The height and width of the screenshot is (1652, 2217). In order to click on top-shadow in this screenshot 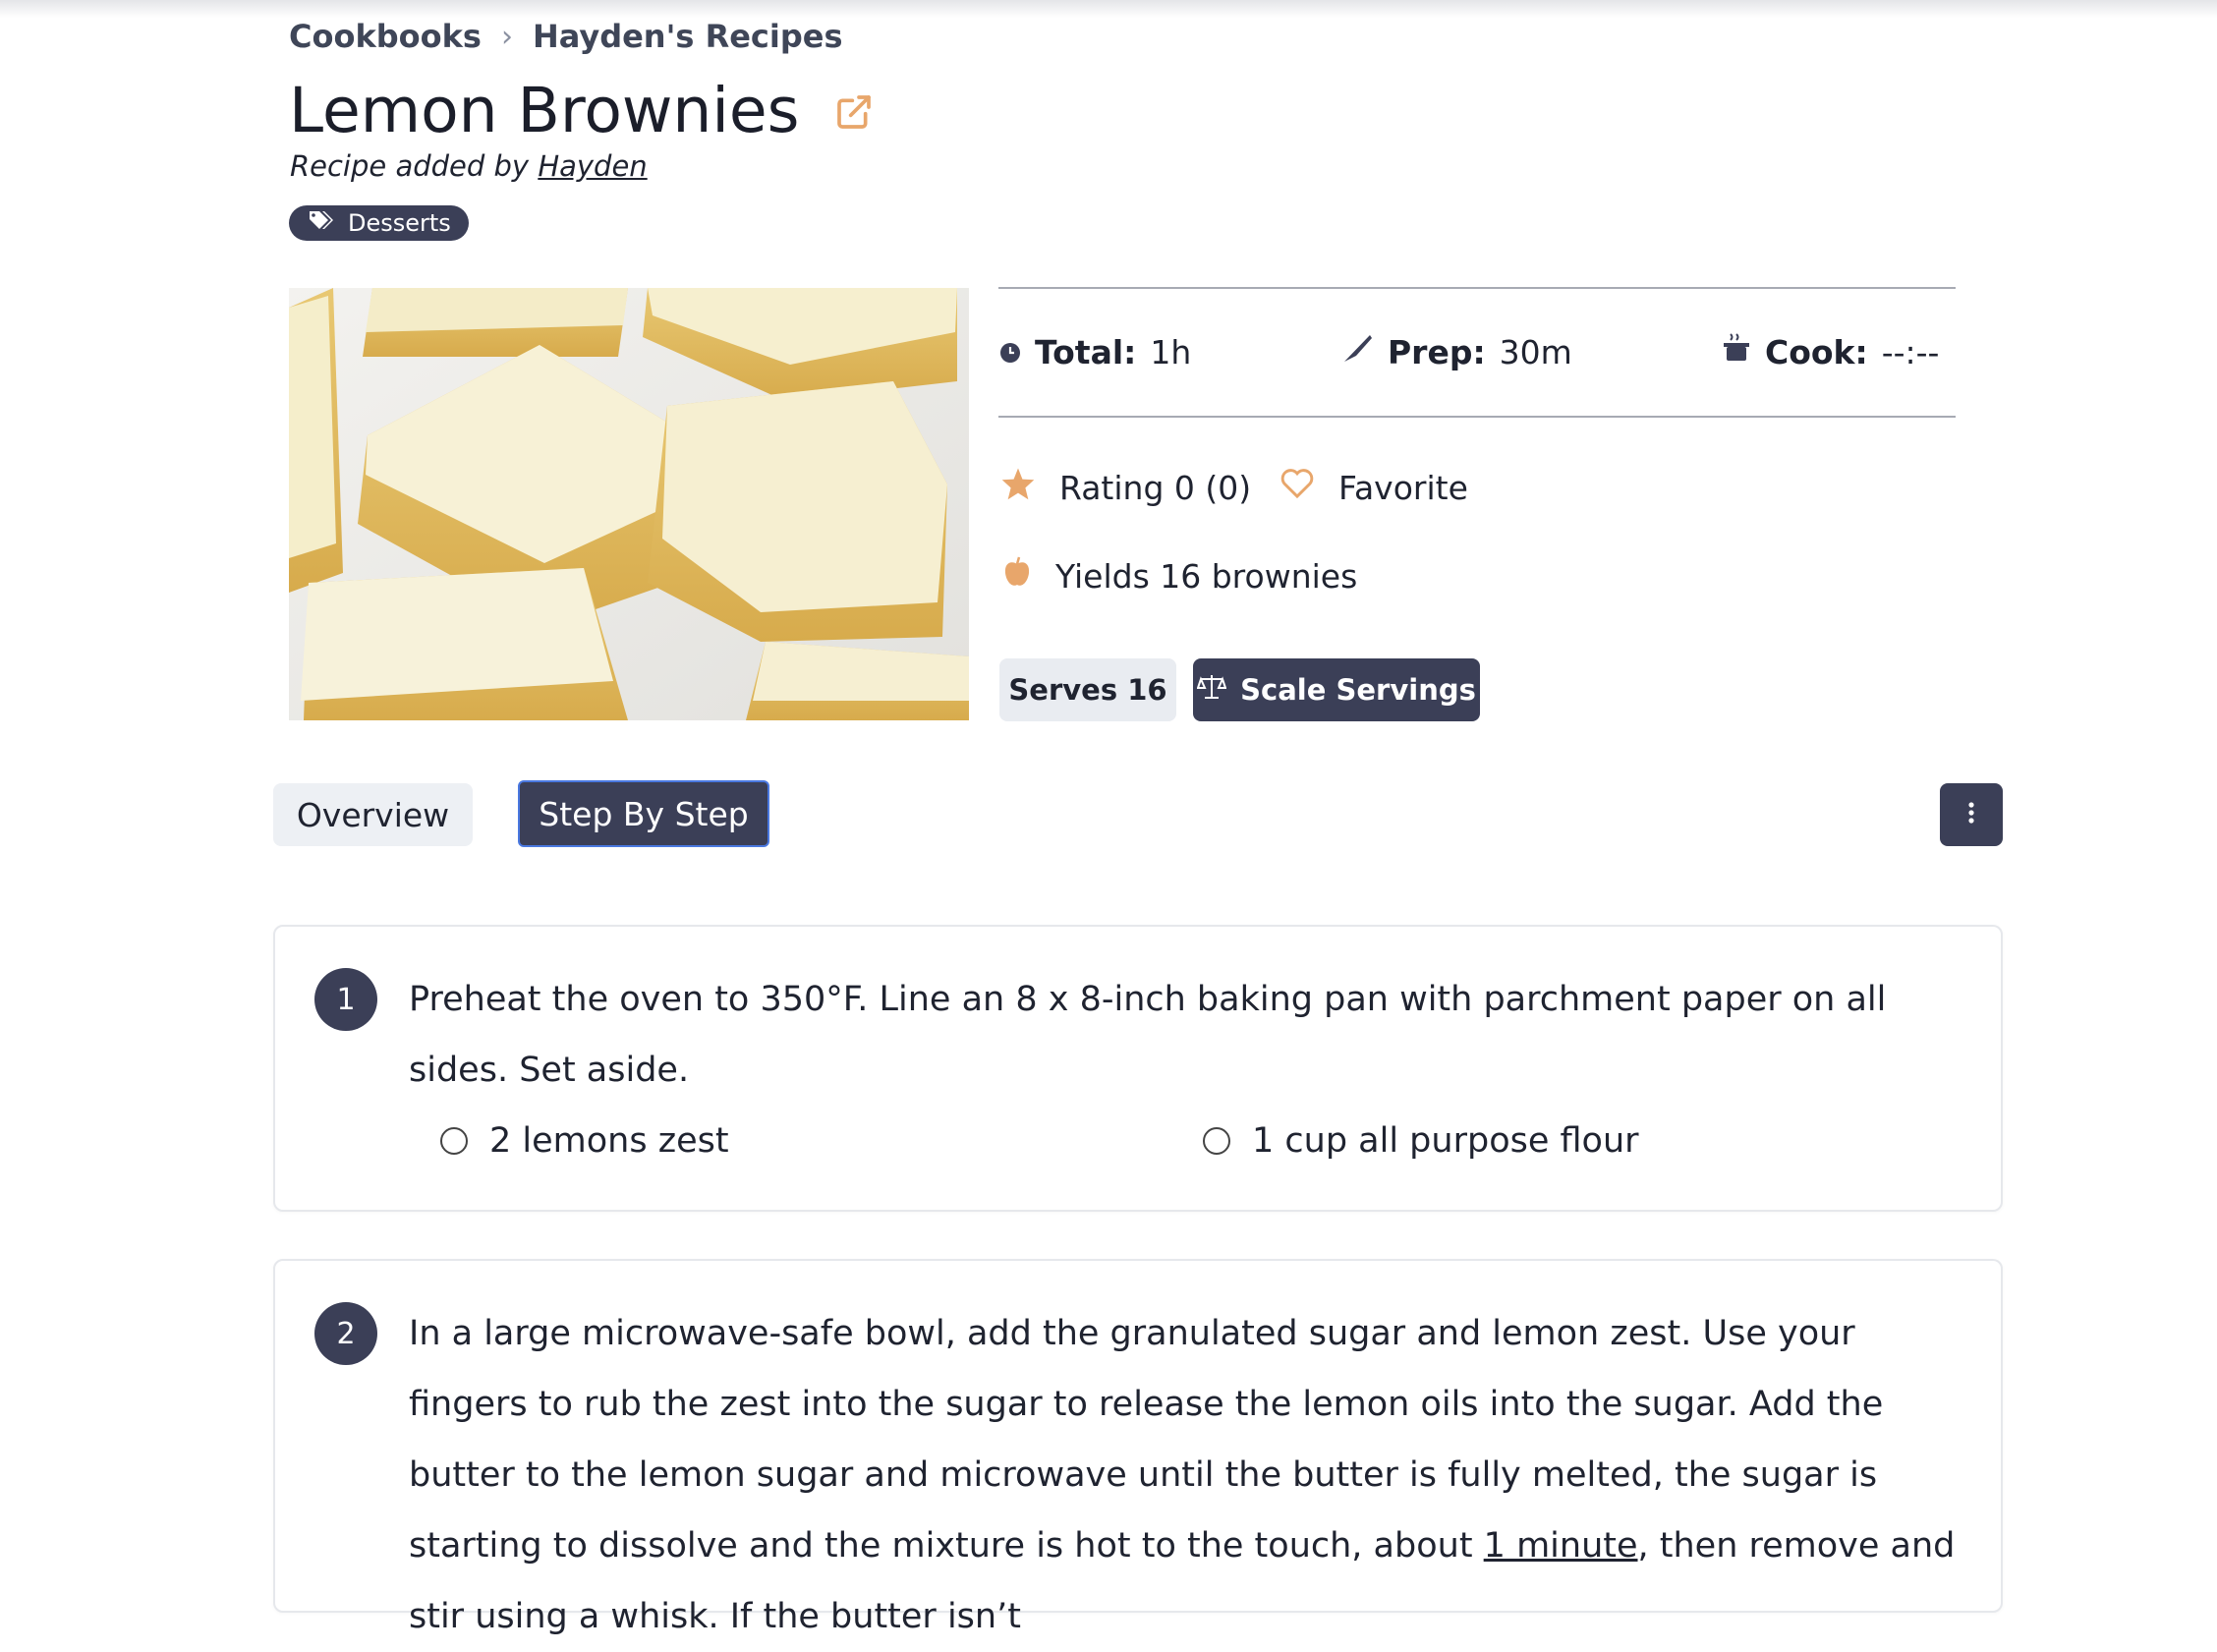, I will do `click(1108, 9)`.